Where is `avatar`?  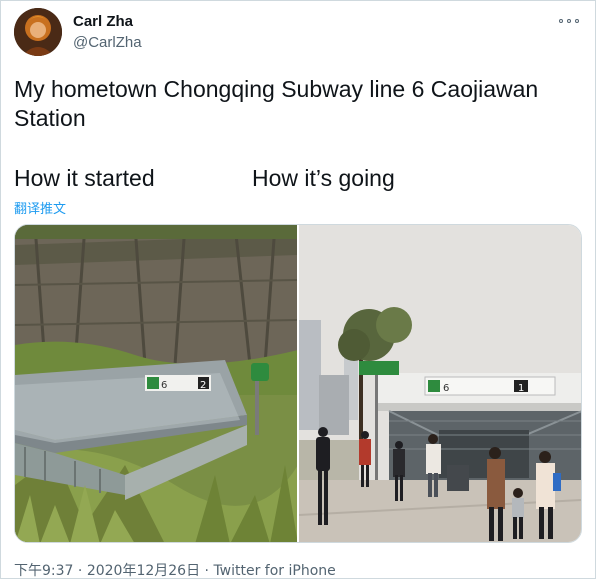
avatar is located at coordinates (38, 32).